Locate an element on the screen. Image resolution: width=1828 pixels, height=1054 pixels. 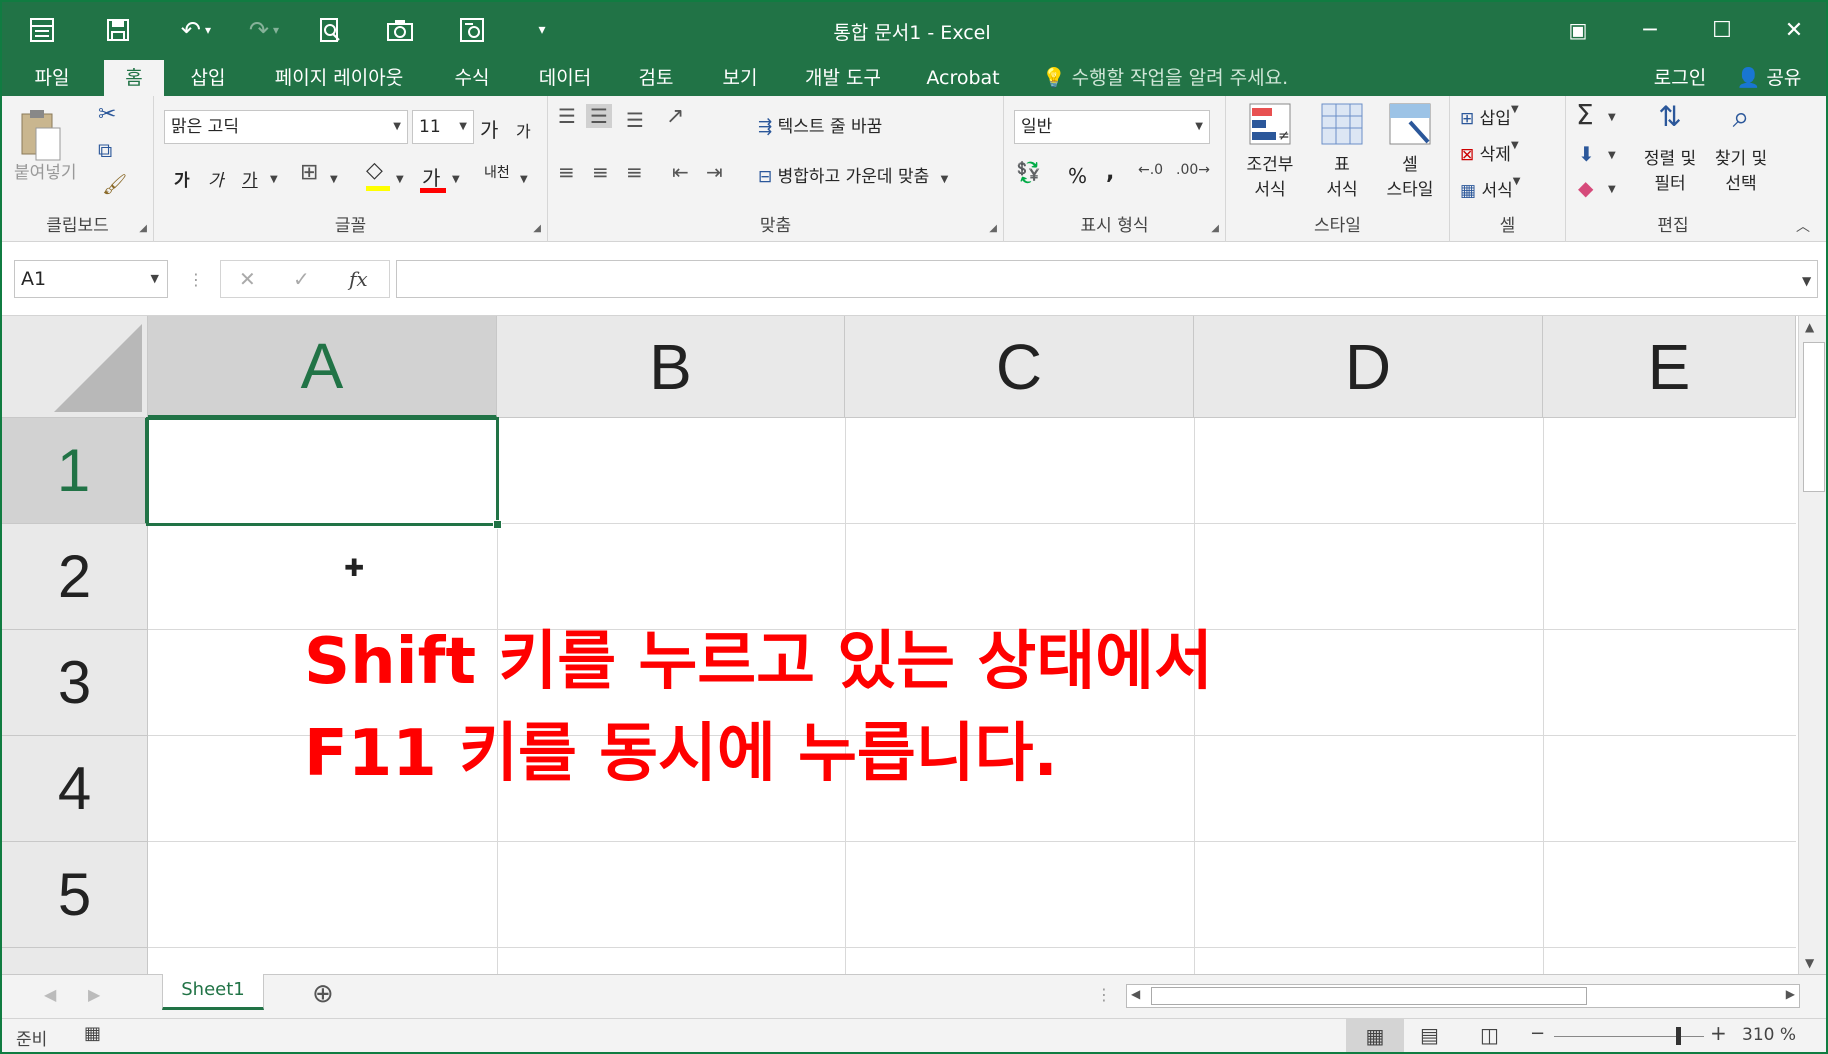
active-cell-a1 is located at coordinates (324, 473).